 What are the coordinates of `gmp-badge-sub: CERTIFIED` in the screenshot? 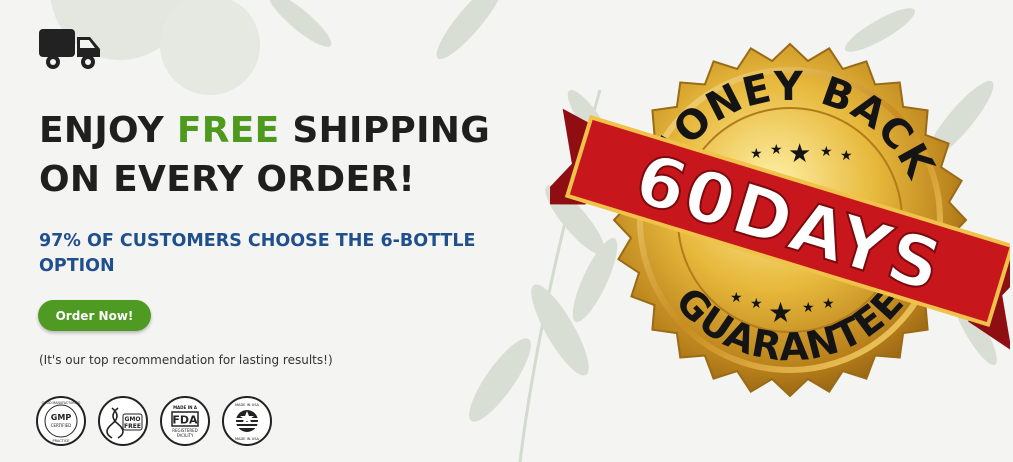 It's located at (61, 425).